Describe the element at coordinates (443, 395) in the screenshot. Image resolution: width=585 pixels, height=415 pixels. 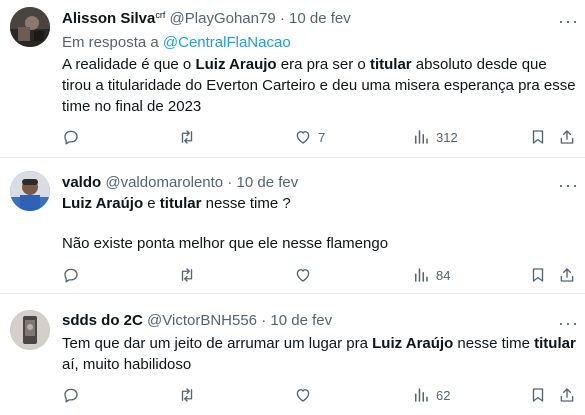
I see `view-count: 62` at that location.